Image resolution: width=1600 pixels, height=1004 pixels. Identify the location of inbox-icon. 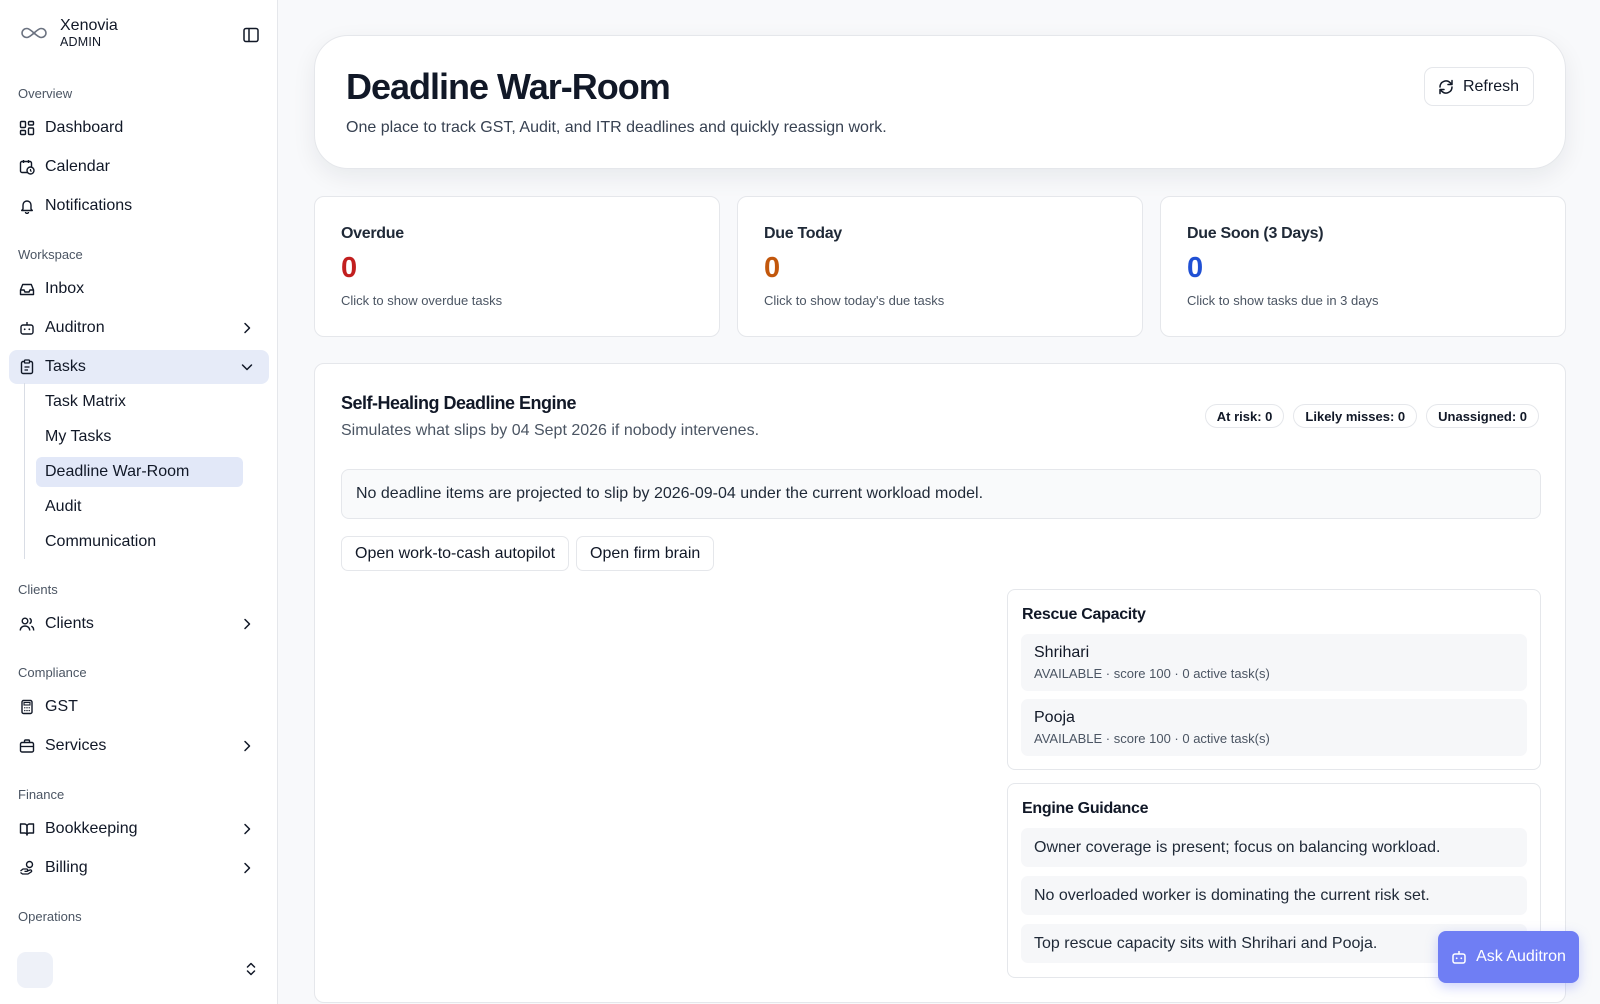
(27, 289).